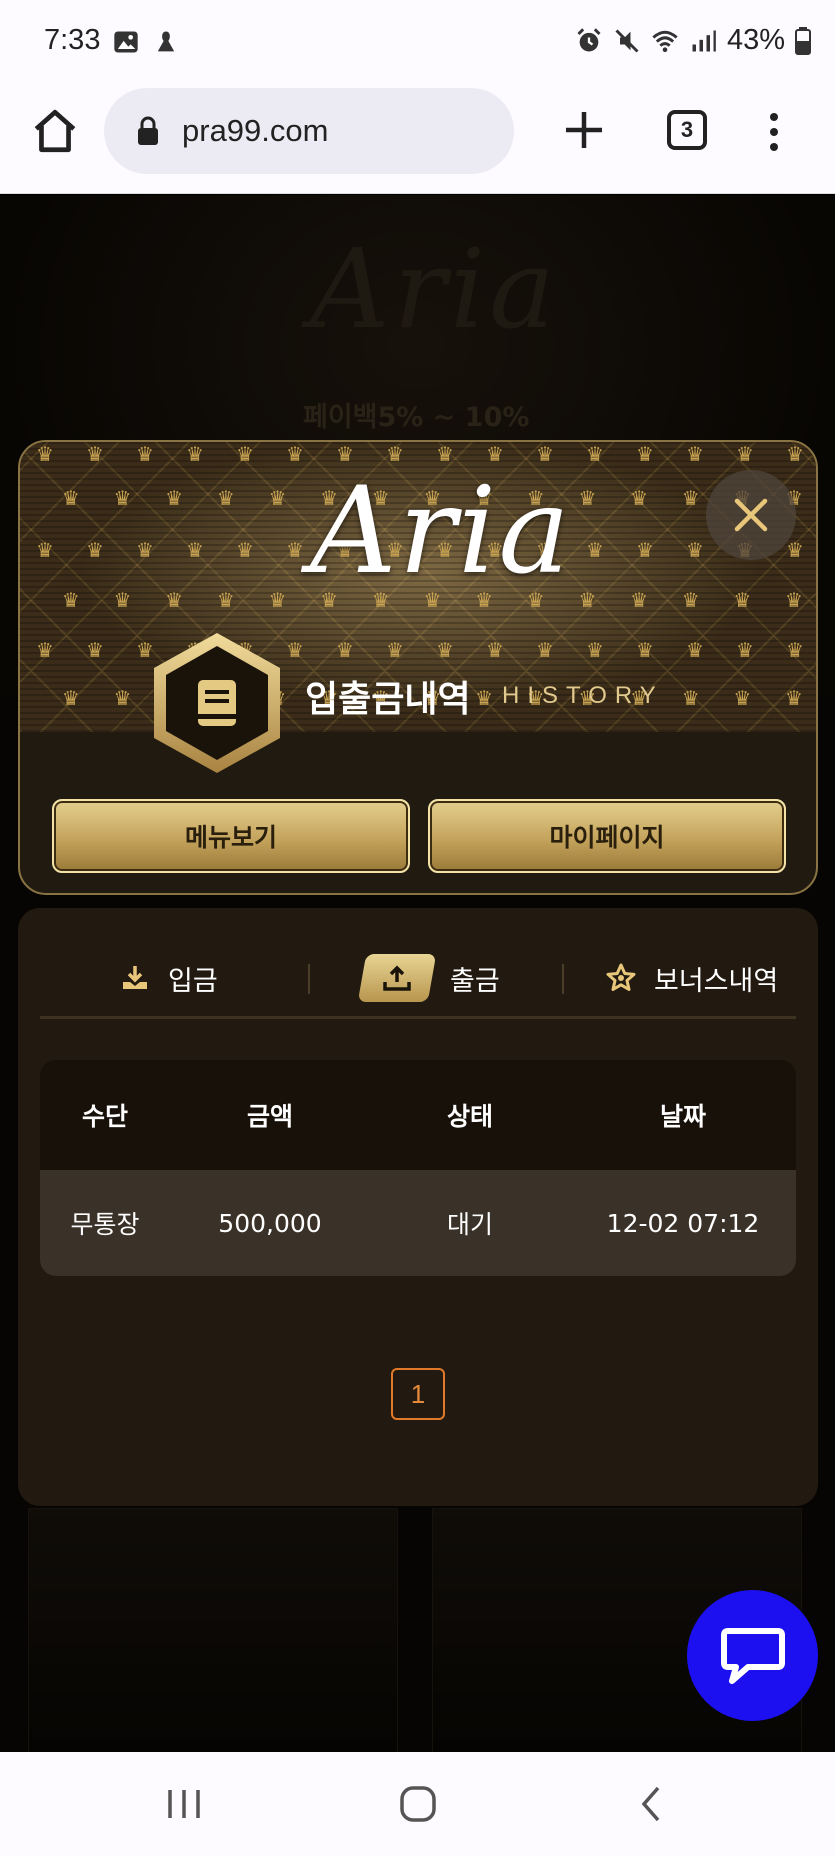 The image size is (835, 1856). Describe the element at coordinates (627, 40) in the screenshot. I see `mute-icon` at that location.